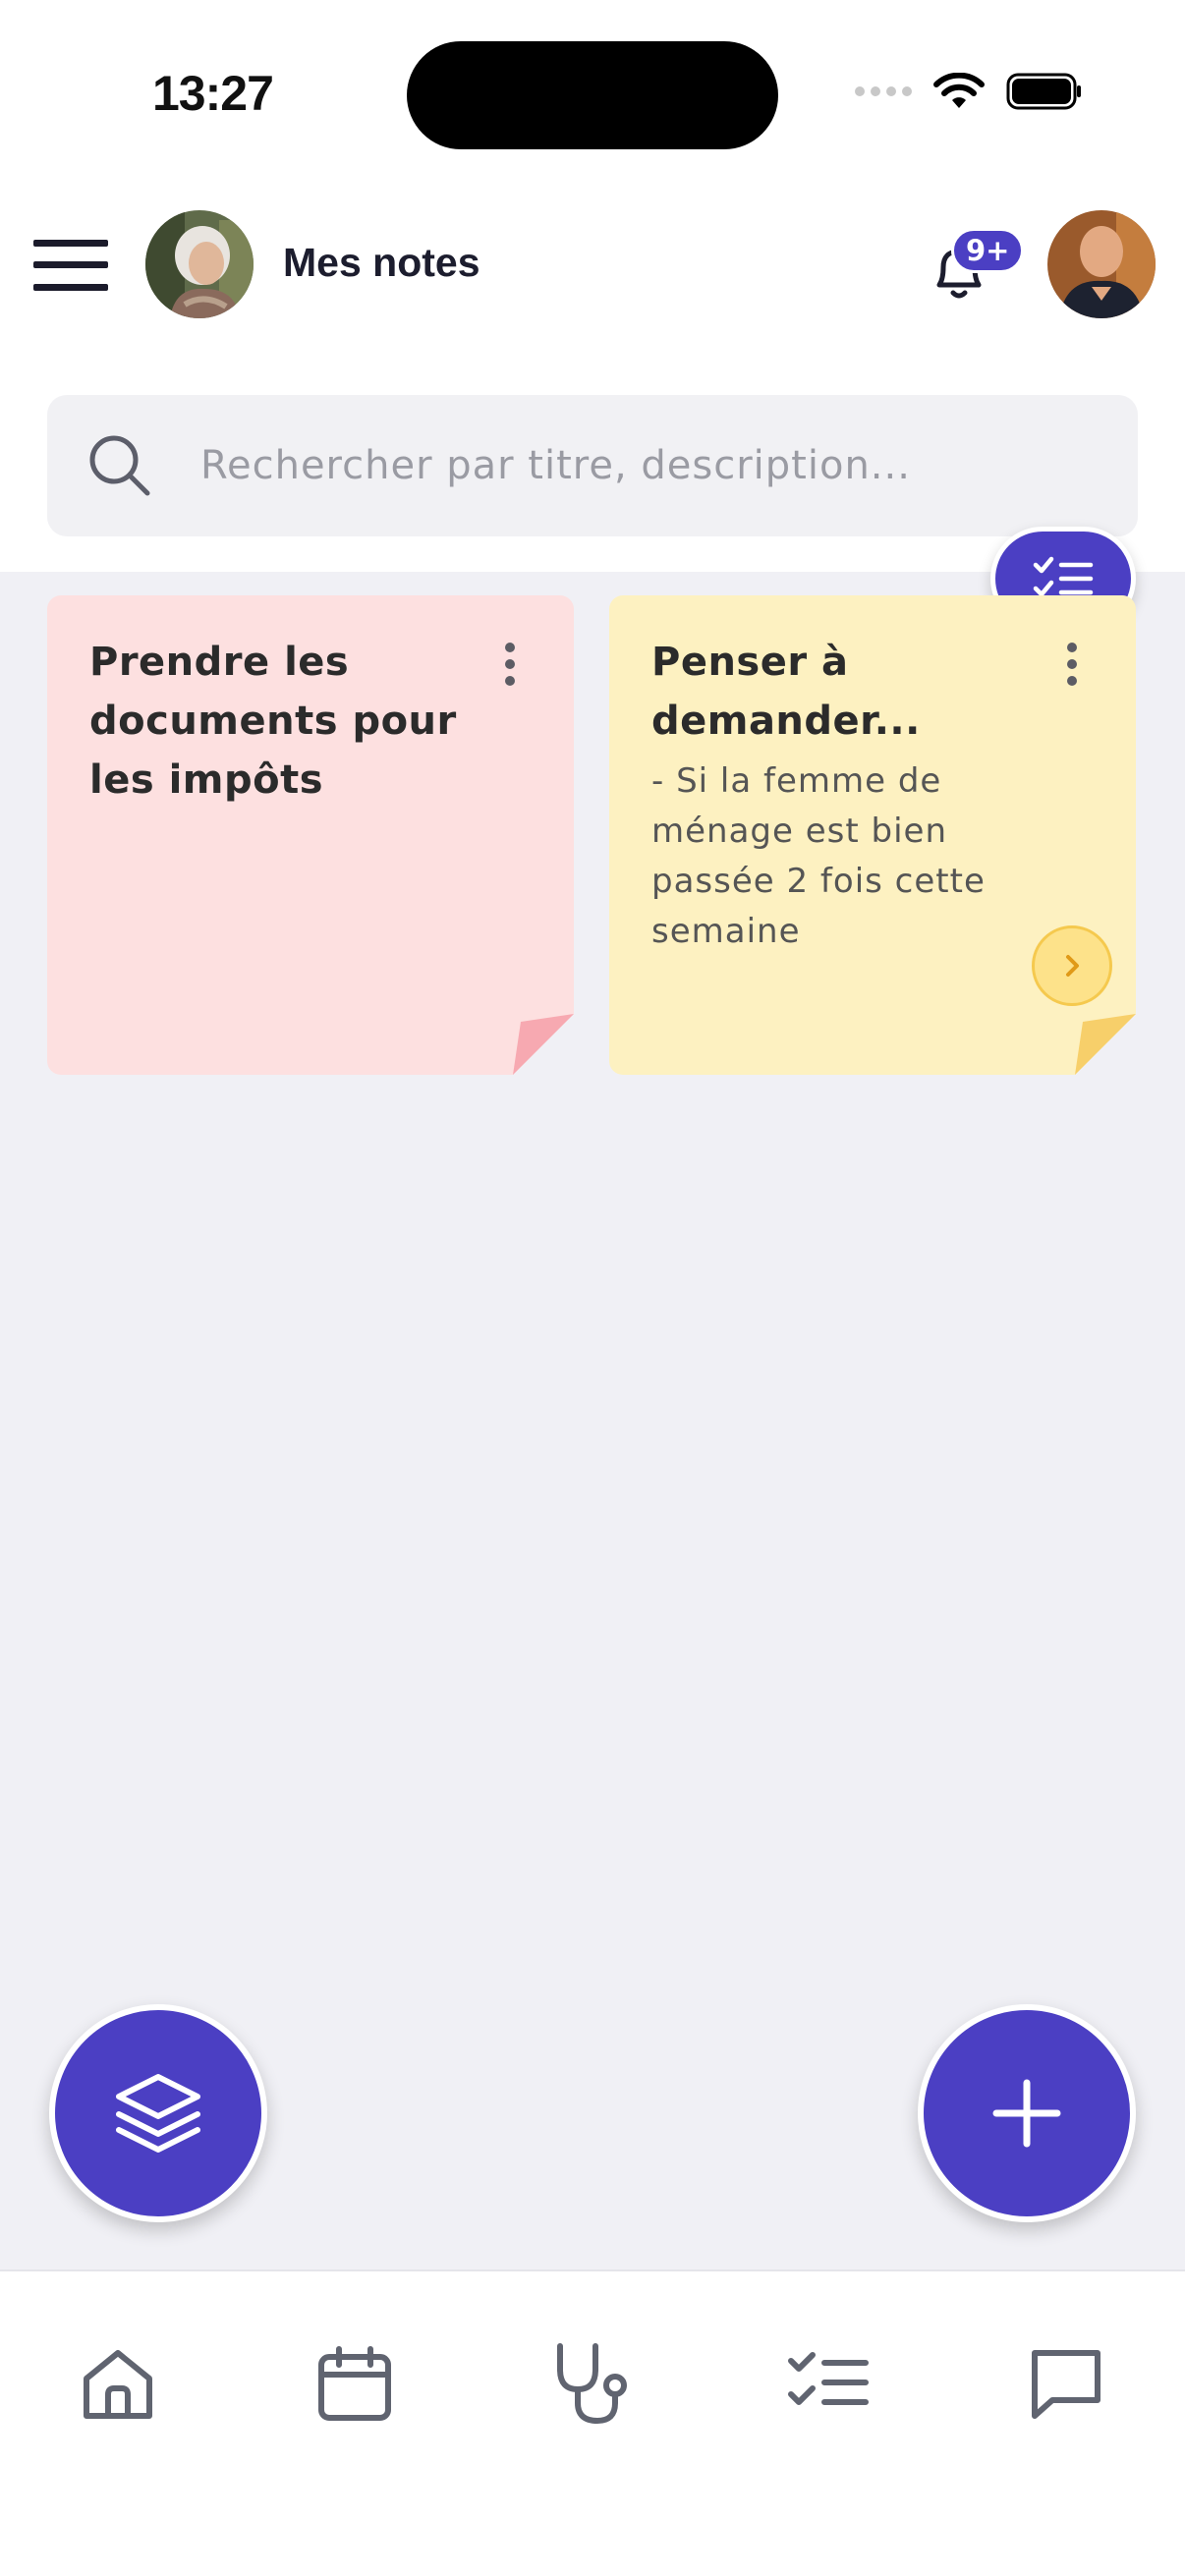  What do you see at coordinates (200, 264) in the screenshot?
I see `profile-avatar` at bounding box center [200, 264].